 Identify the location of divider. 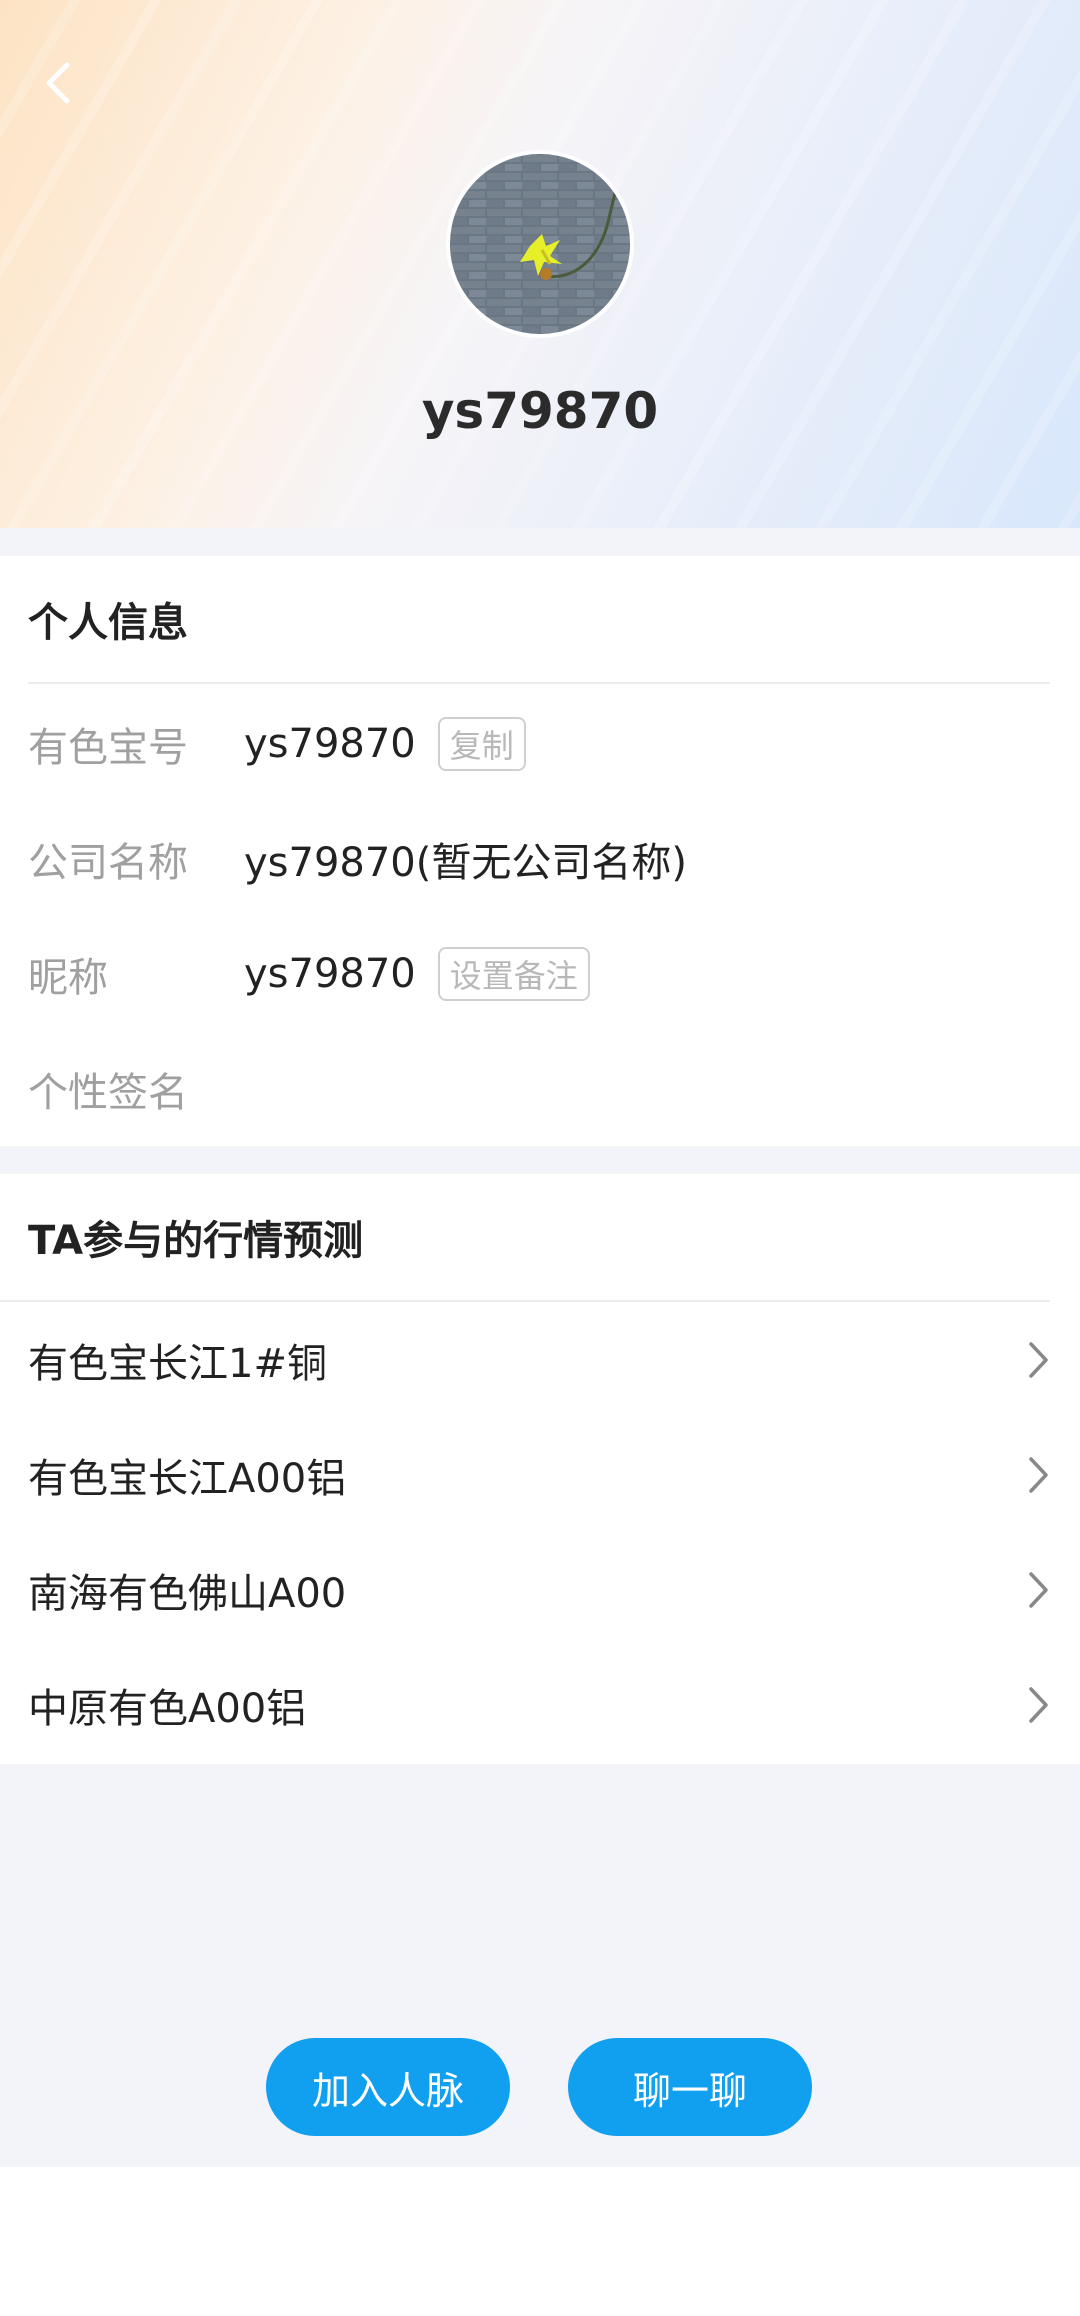
(539, 683).